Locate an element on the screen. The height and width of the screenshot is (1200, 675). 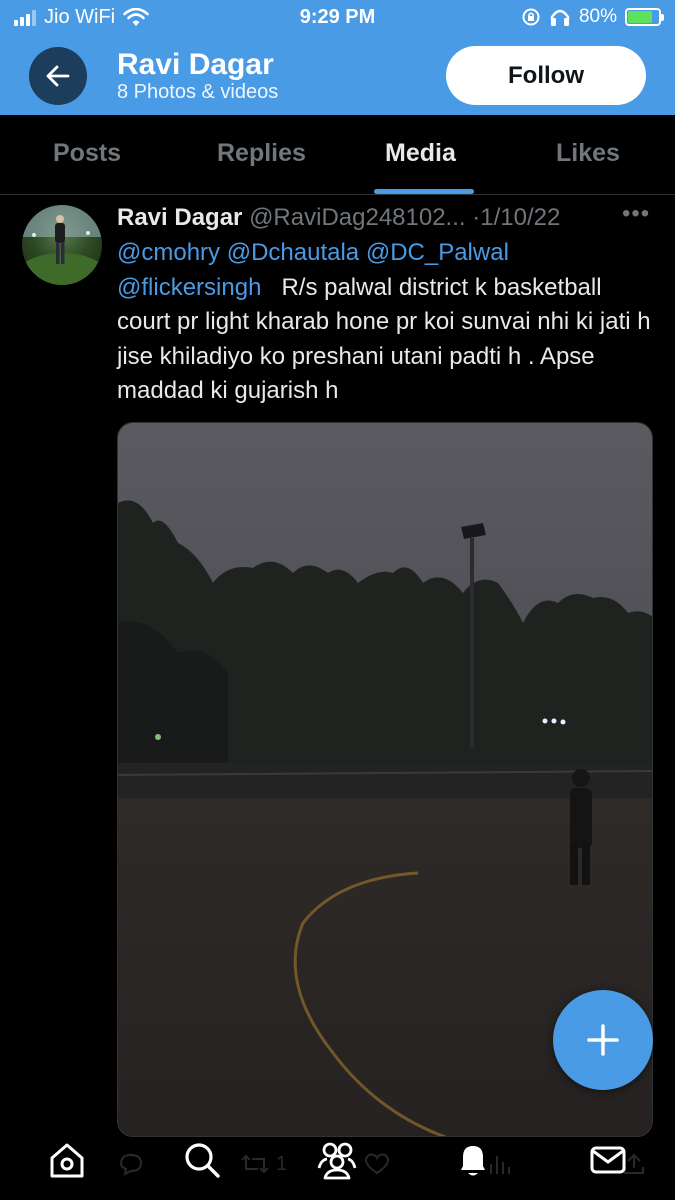
profile-header: Ravi Dagar 8 Photos & videos Follow is located at coordinates (337, 76).